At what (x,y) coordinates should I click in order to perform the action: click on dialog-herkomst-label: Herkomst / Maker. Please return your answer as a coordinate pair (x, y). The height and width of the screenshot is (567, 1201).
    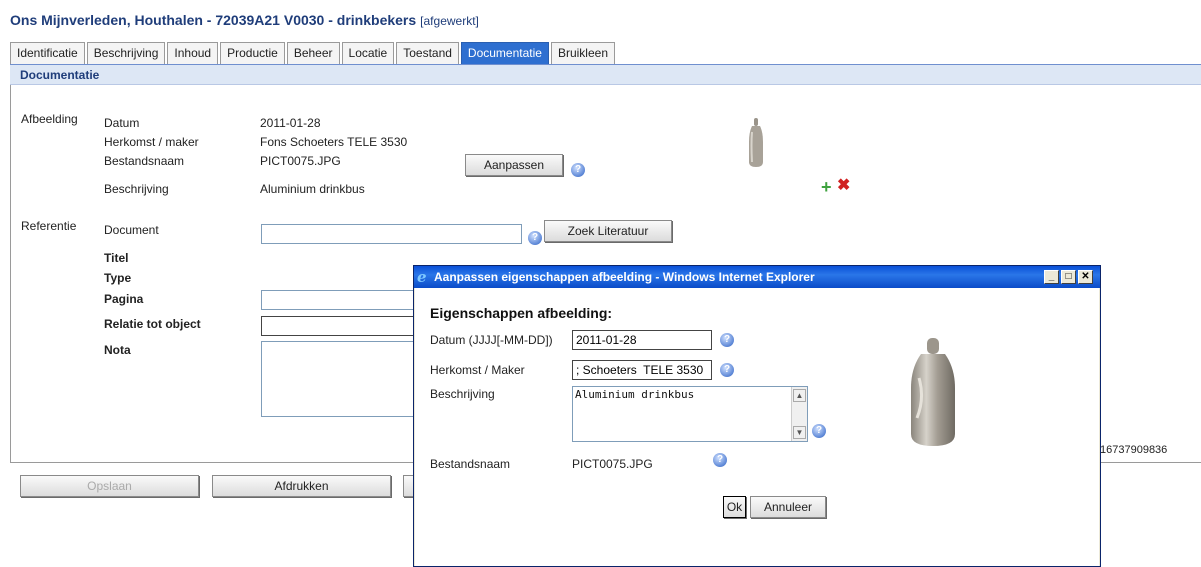
    Looking at the image, I should click on (477, 370).